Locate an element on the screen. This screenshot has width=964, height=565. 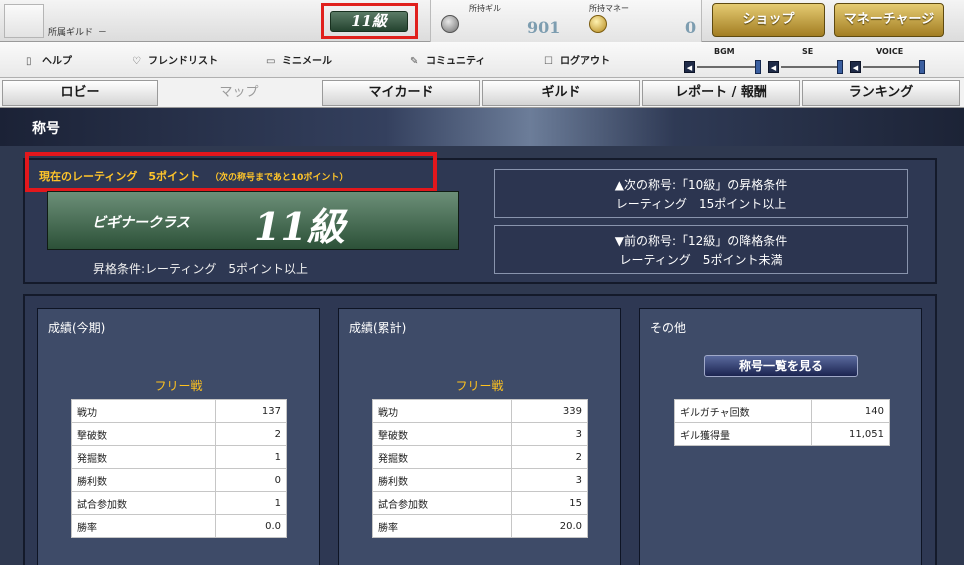
stats-period-table: 戦功 137 撃破数 2 発掘数 1 勝利数 0 試合参加数 1 勝率 0.0 is located at coordinates (179, 468).